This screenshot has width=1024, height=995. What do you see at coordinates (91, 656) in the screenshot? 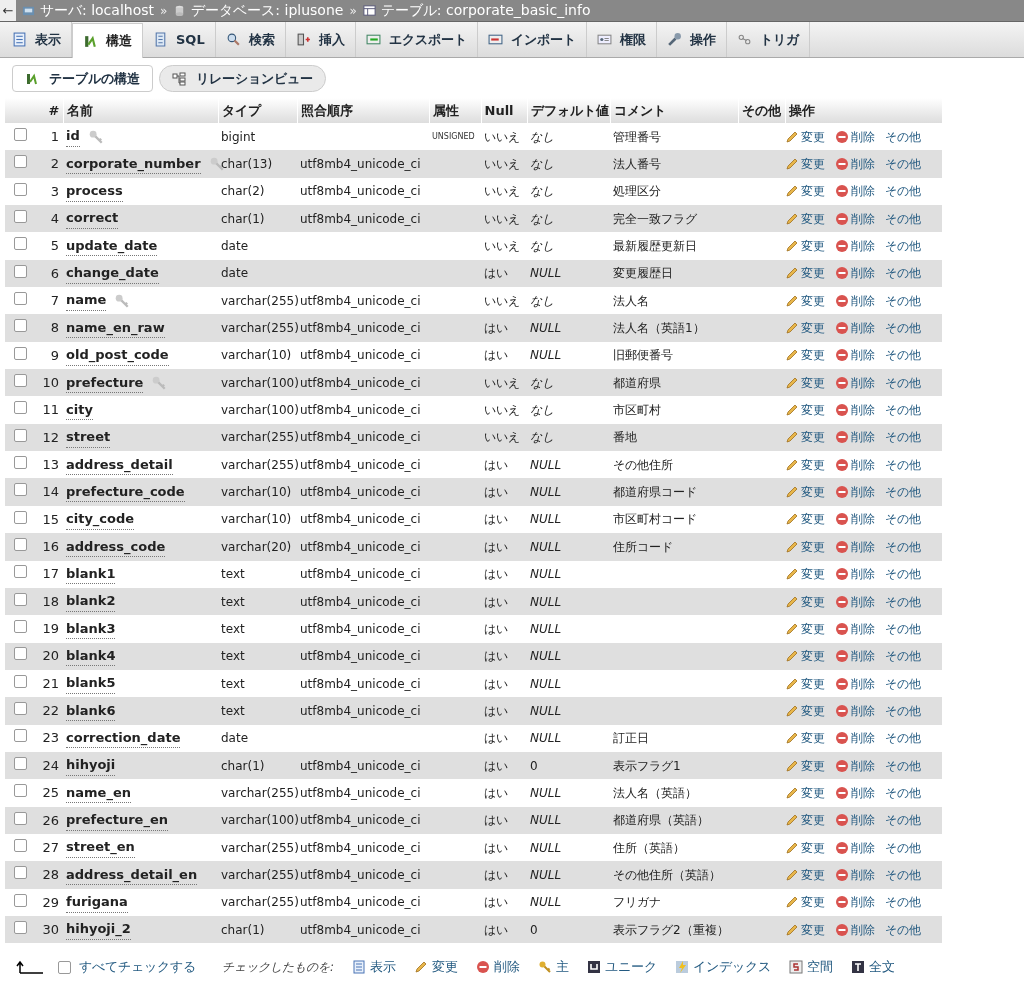
I see `column-name: blank4` at bounding box center [91, 656].